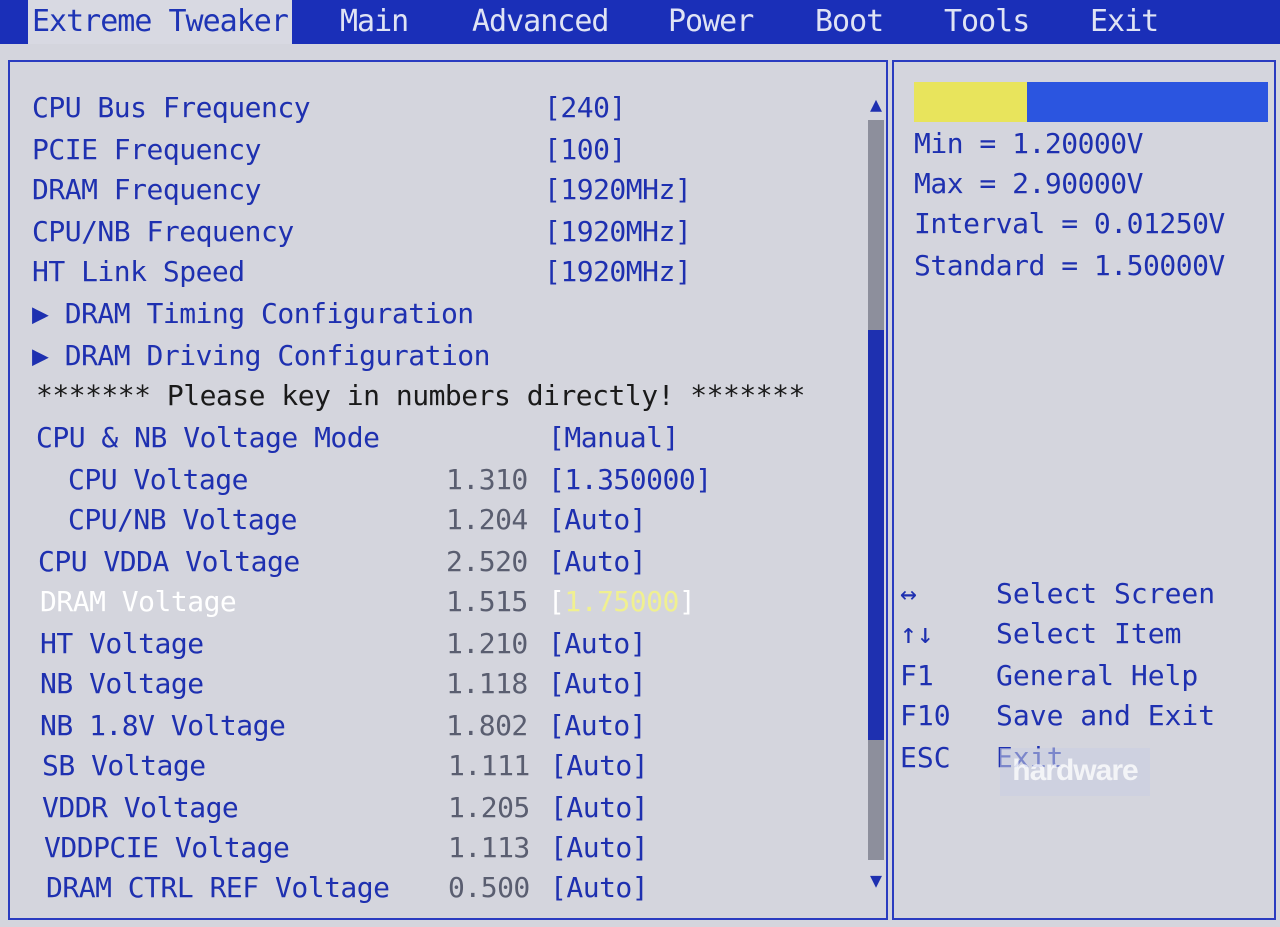 The width and height of the screenshot is (1280, 927). Describe the element at coordinates (1029, 143) in the screenshot. I see `help-min: Min = 1.20000V` at that location.